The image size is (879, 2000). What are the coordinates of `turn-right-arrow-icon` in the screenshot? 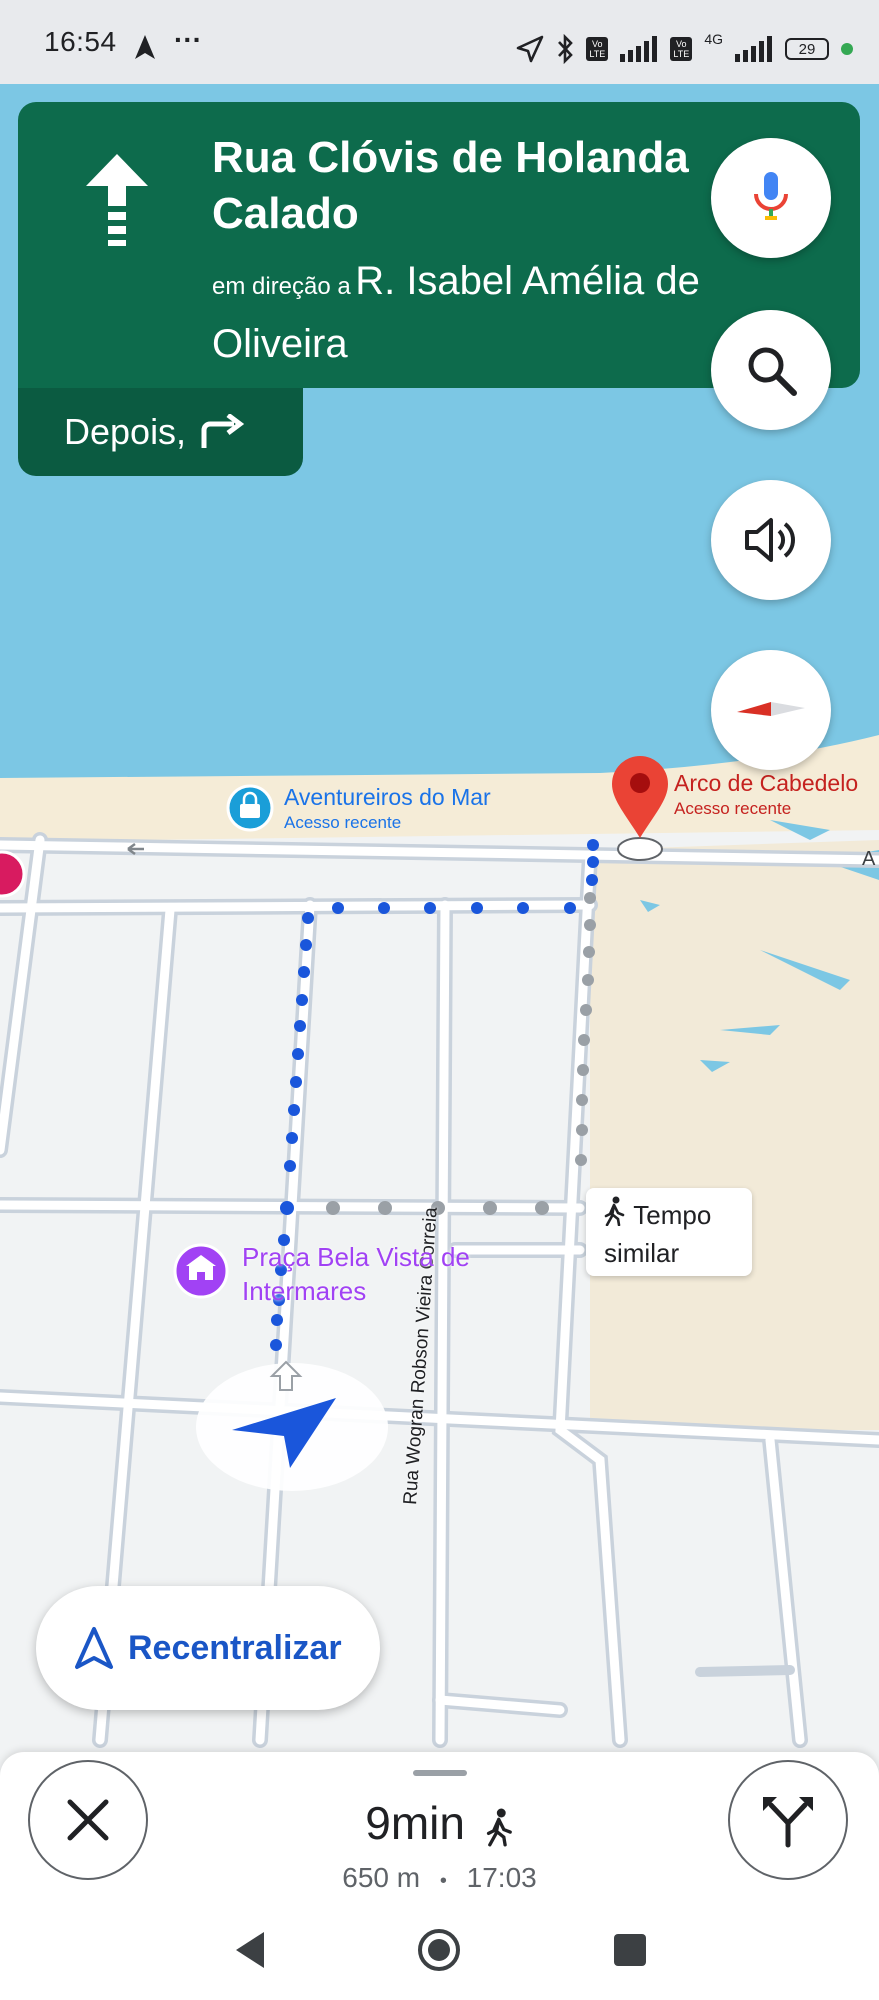 It's located at (223, 431).